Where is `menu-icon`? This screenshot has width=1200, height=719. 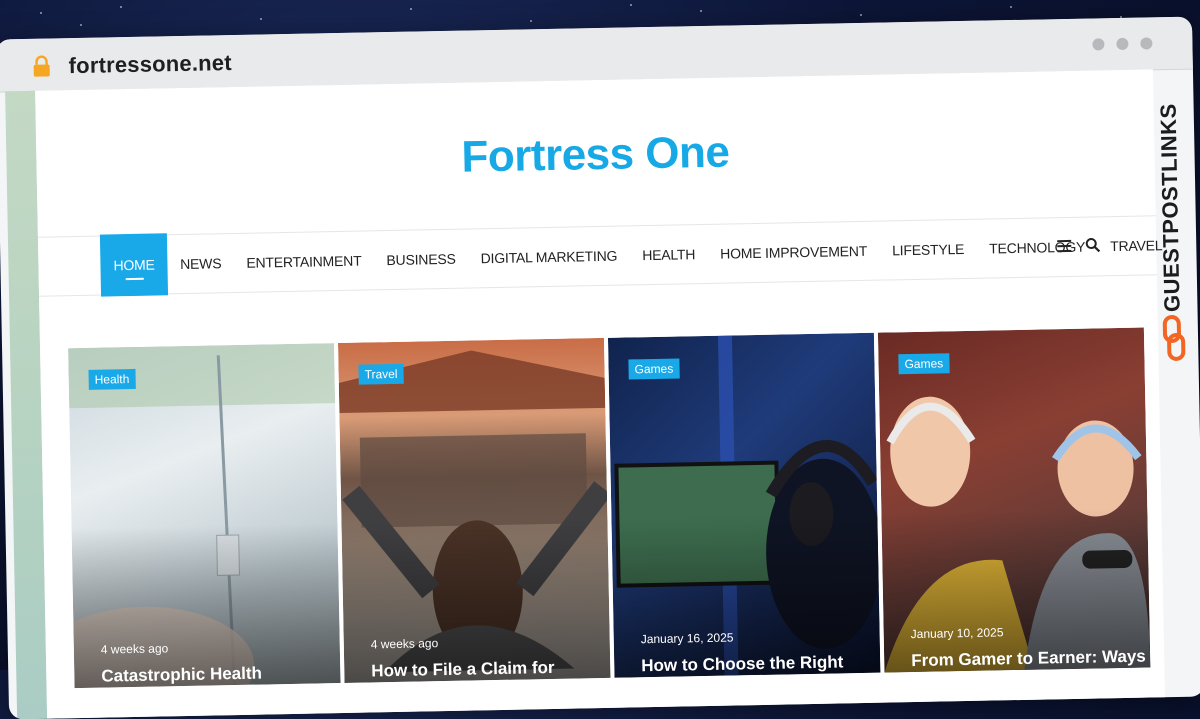 menu-icon is located at coordinates (1064, 245).